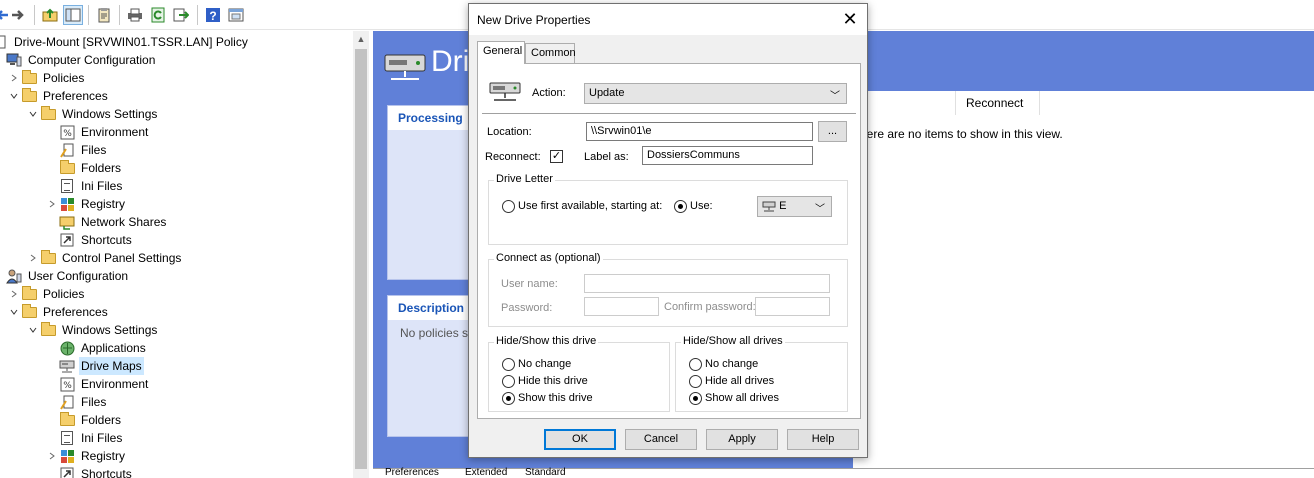 The width and height of the screenshot is (1314, 478). What do you see at coordinates (486, 472) in the screenshot?
I see `tab-extended: Extended` at bounding box center [486, 472].